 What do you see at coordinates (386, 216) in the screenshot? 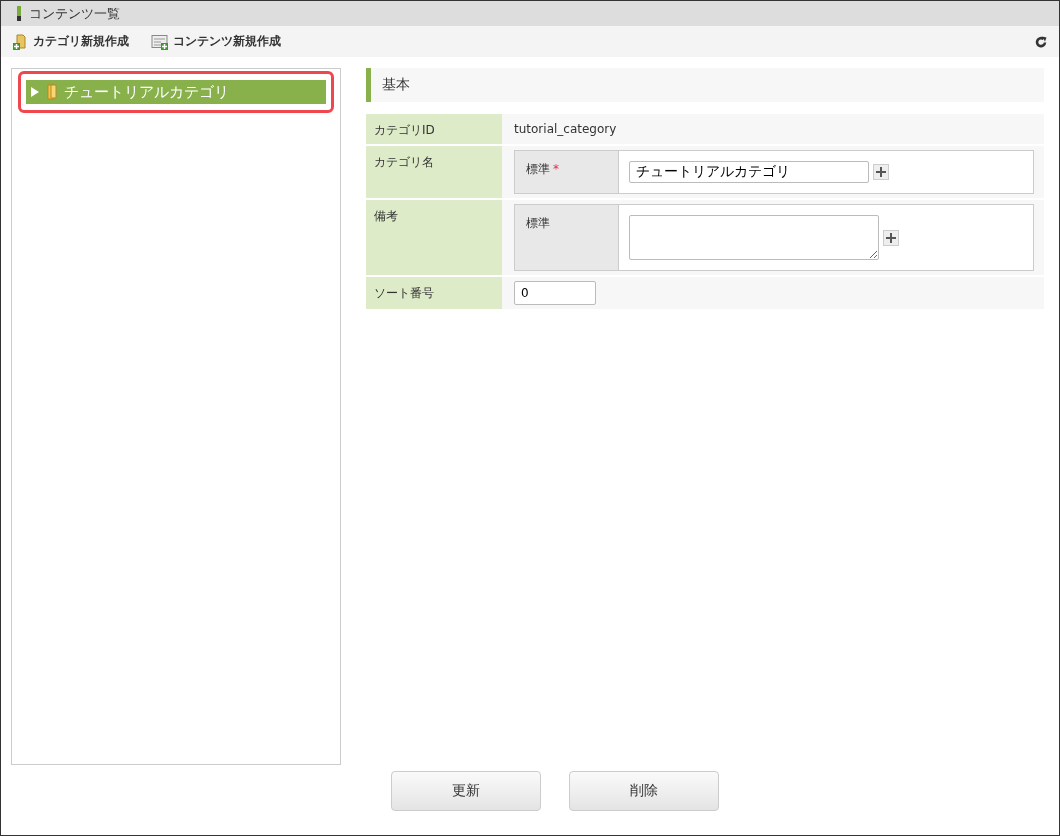
I see `field-label: 備考` at bounding box center [386, 216].